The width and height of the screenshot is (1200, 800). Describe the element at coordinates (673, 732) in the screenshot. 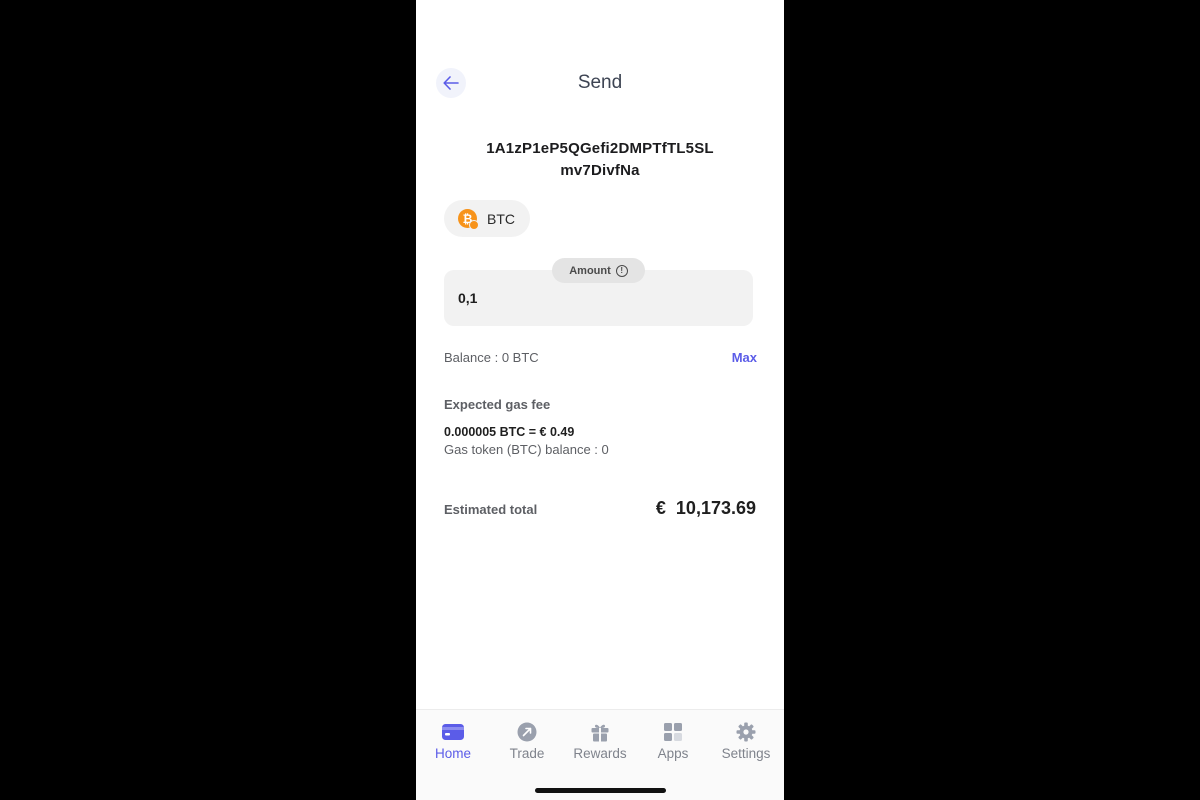

I see `grid-icon` at that location.